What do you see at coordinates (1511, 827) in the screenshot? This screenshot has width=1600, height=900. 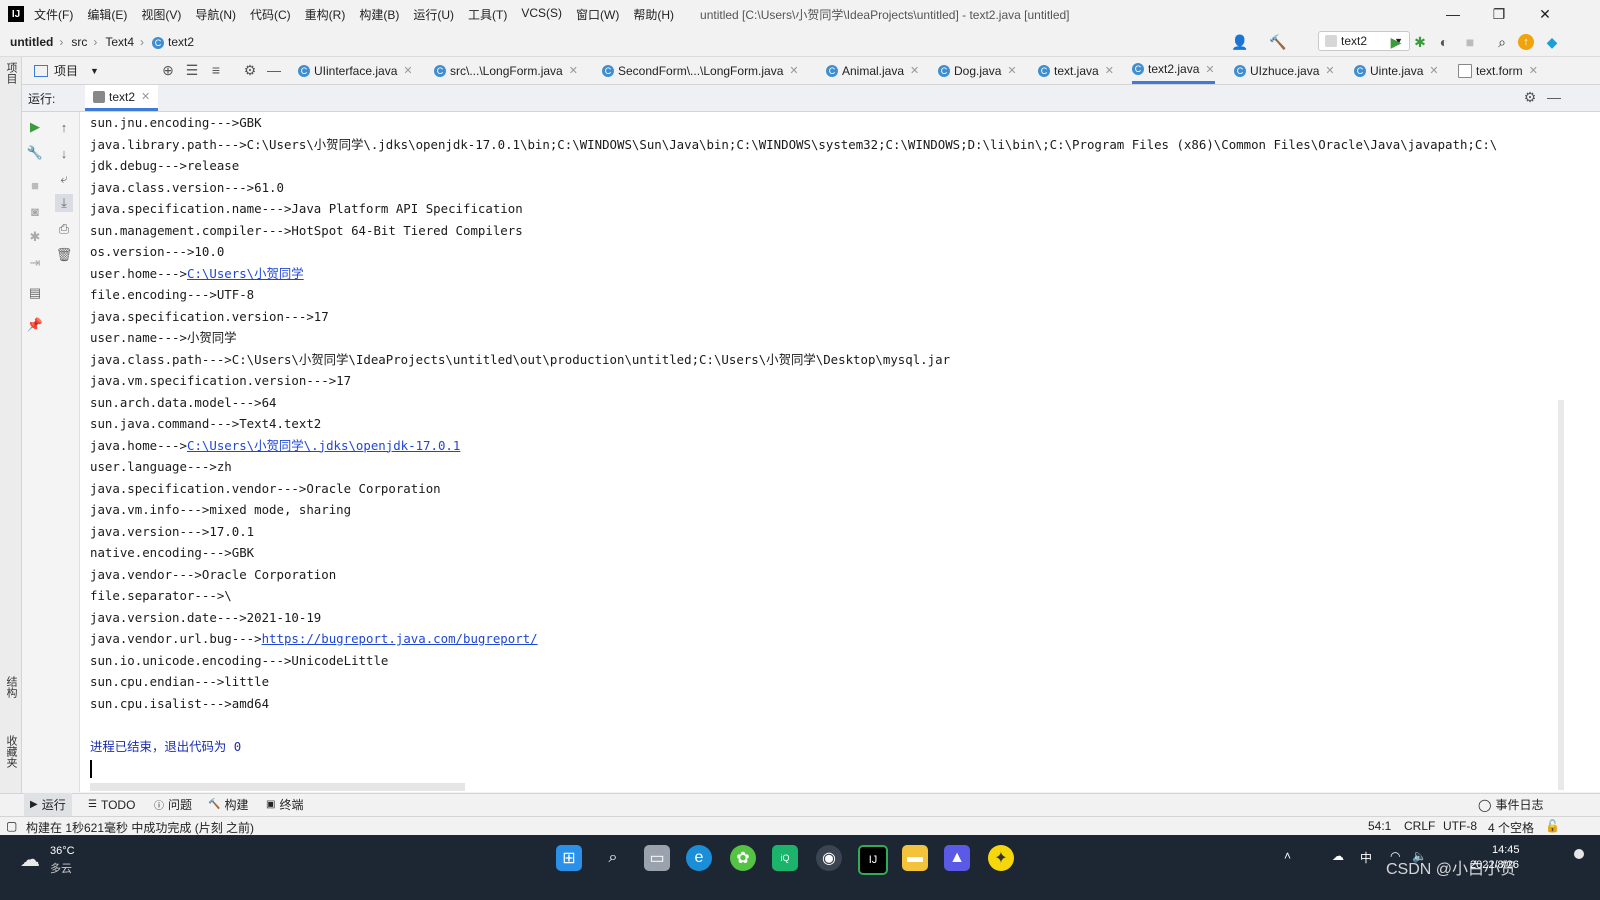 I see `indent-setting: 4 个空格` at bounding box center [1511, 827].